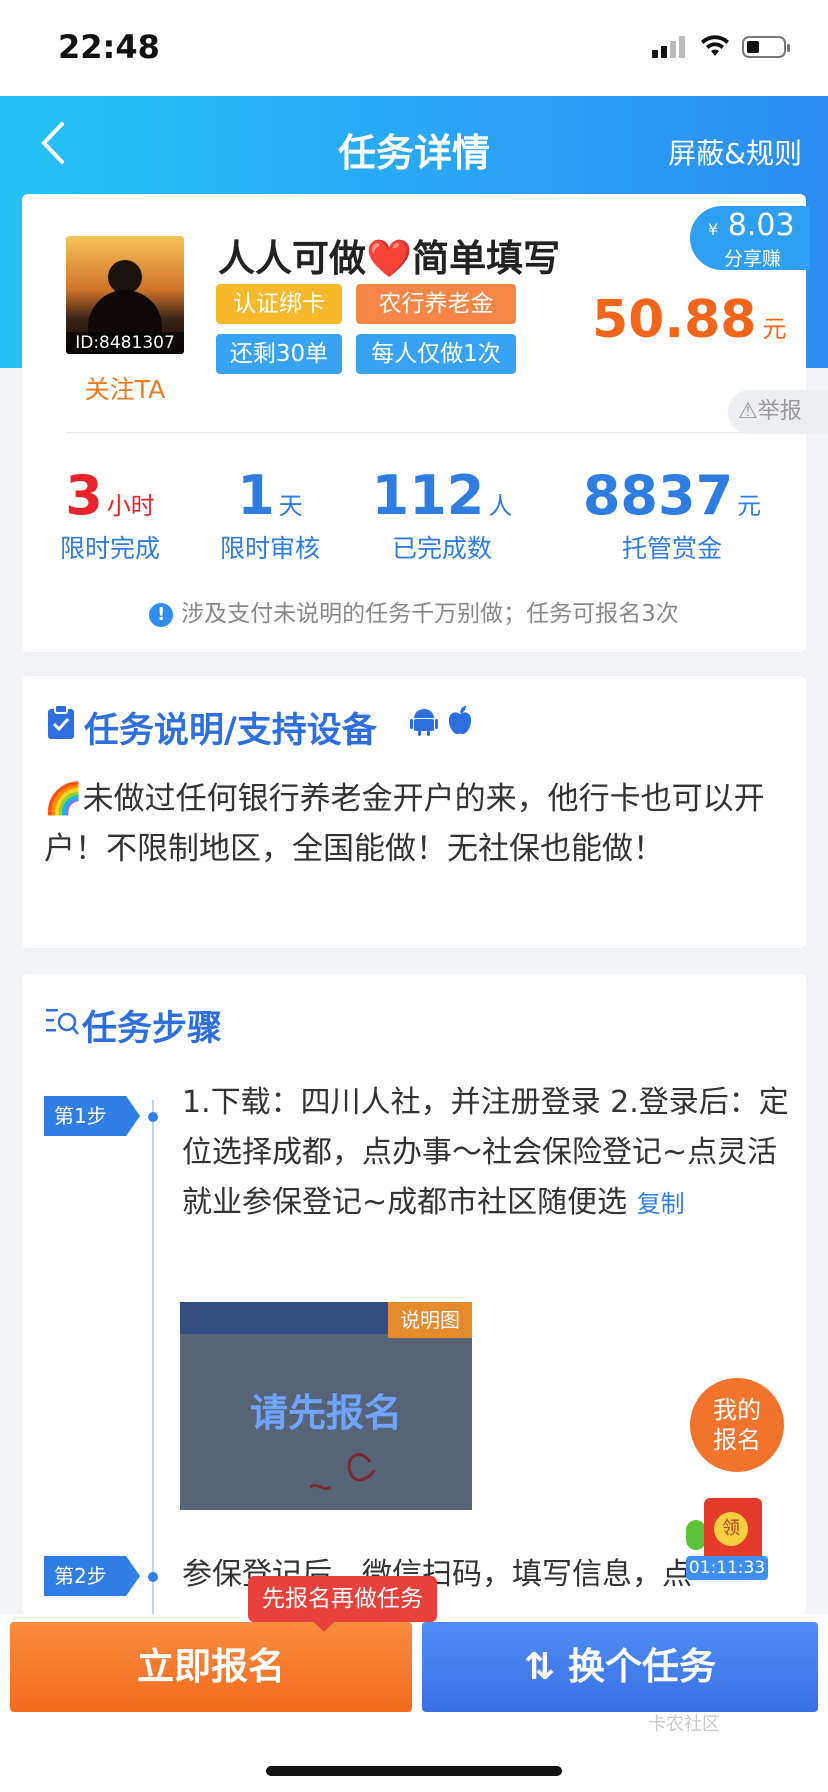 This screenshot has width=828, height=1792. What do you see at coordinates (424, 722) in the screenshot?
I see `android-icon` at bounding box center [424, 722].